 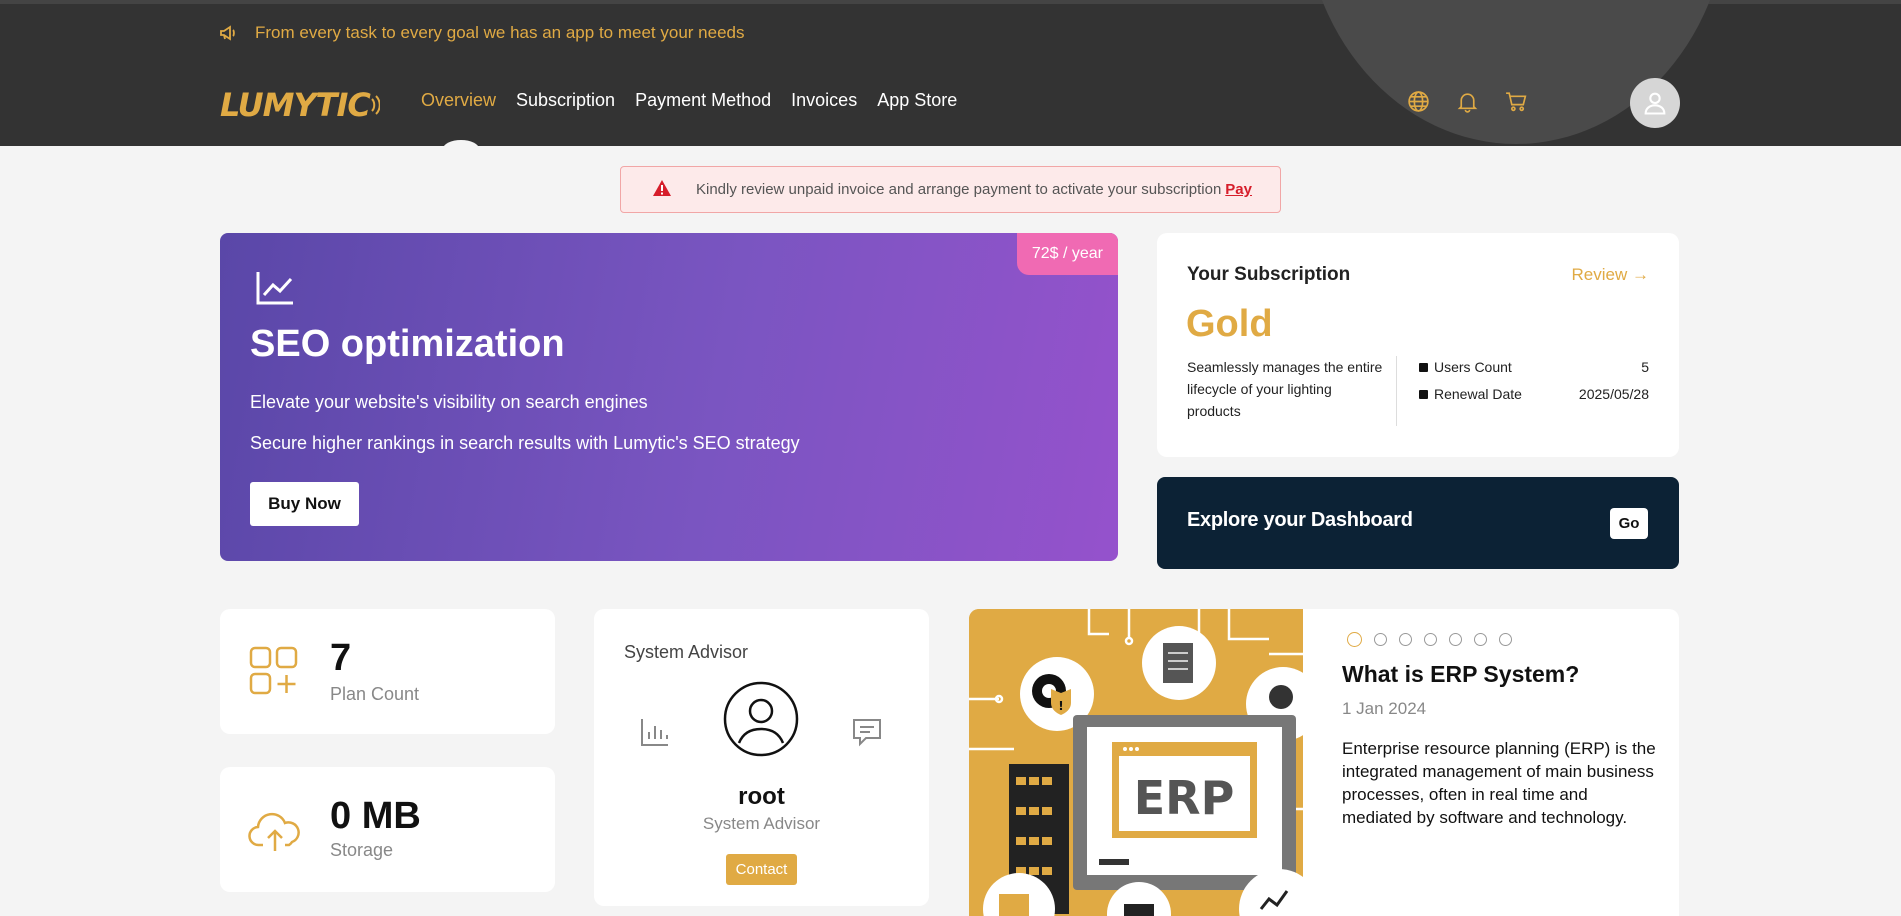 I want to click on user-avatar-icon, so click(x=1655, y=103).